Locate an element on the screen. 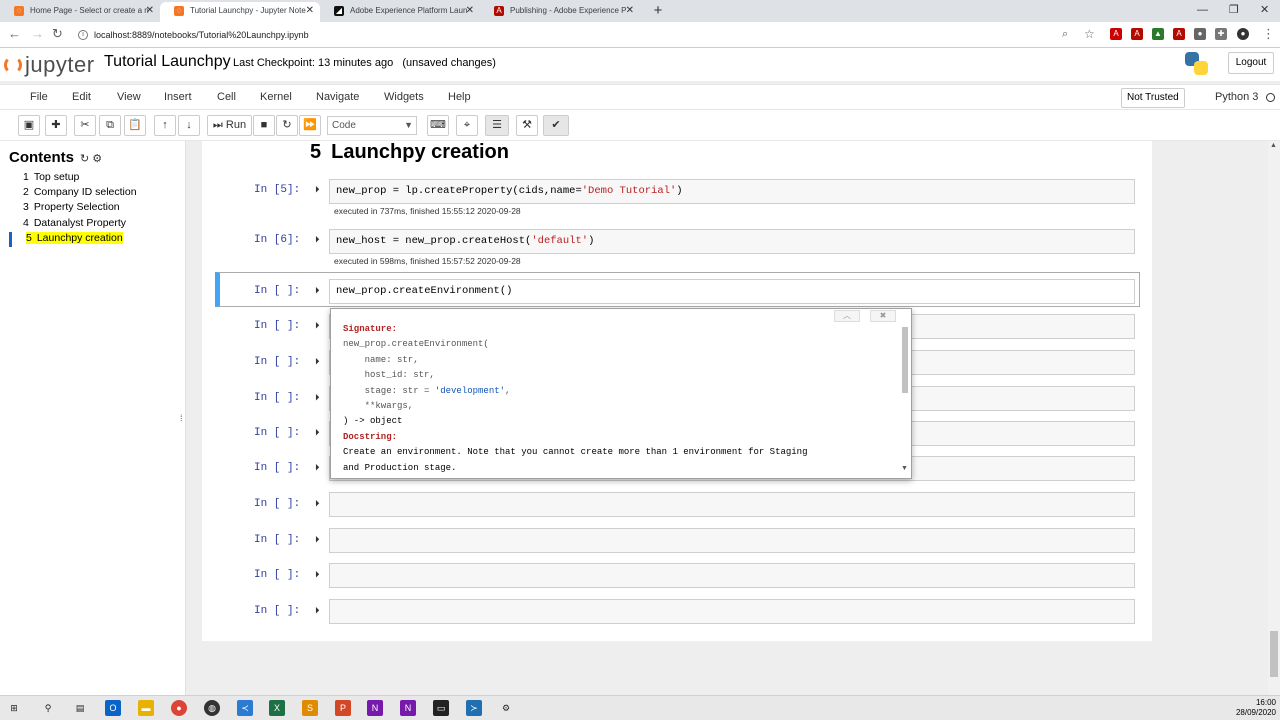  browser-tab-tutorial: ◌ Tutorial Launchpy - Jupyter Note ✕ is located at coordinates (240, 12).